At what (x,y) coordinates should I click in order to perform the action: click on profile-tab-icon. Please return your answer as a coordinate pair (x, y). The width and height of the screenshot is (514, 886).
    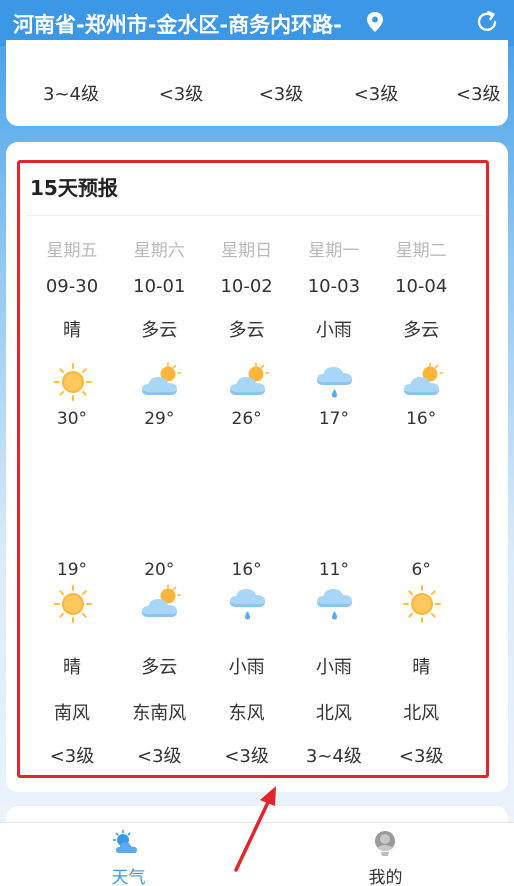
    Looking at the image, I should click on (385, 843).